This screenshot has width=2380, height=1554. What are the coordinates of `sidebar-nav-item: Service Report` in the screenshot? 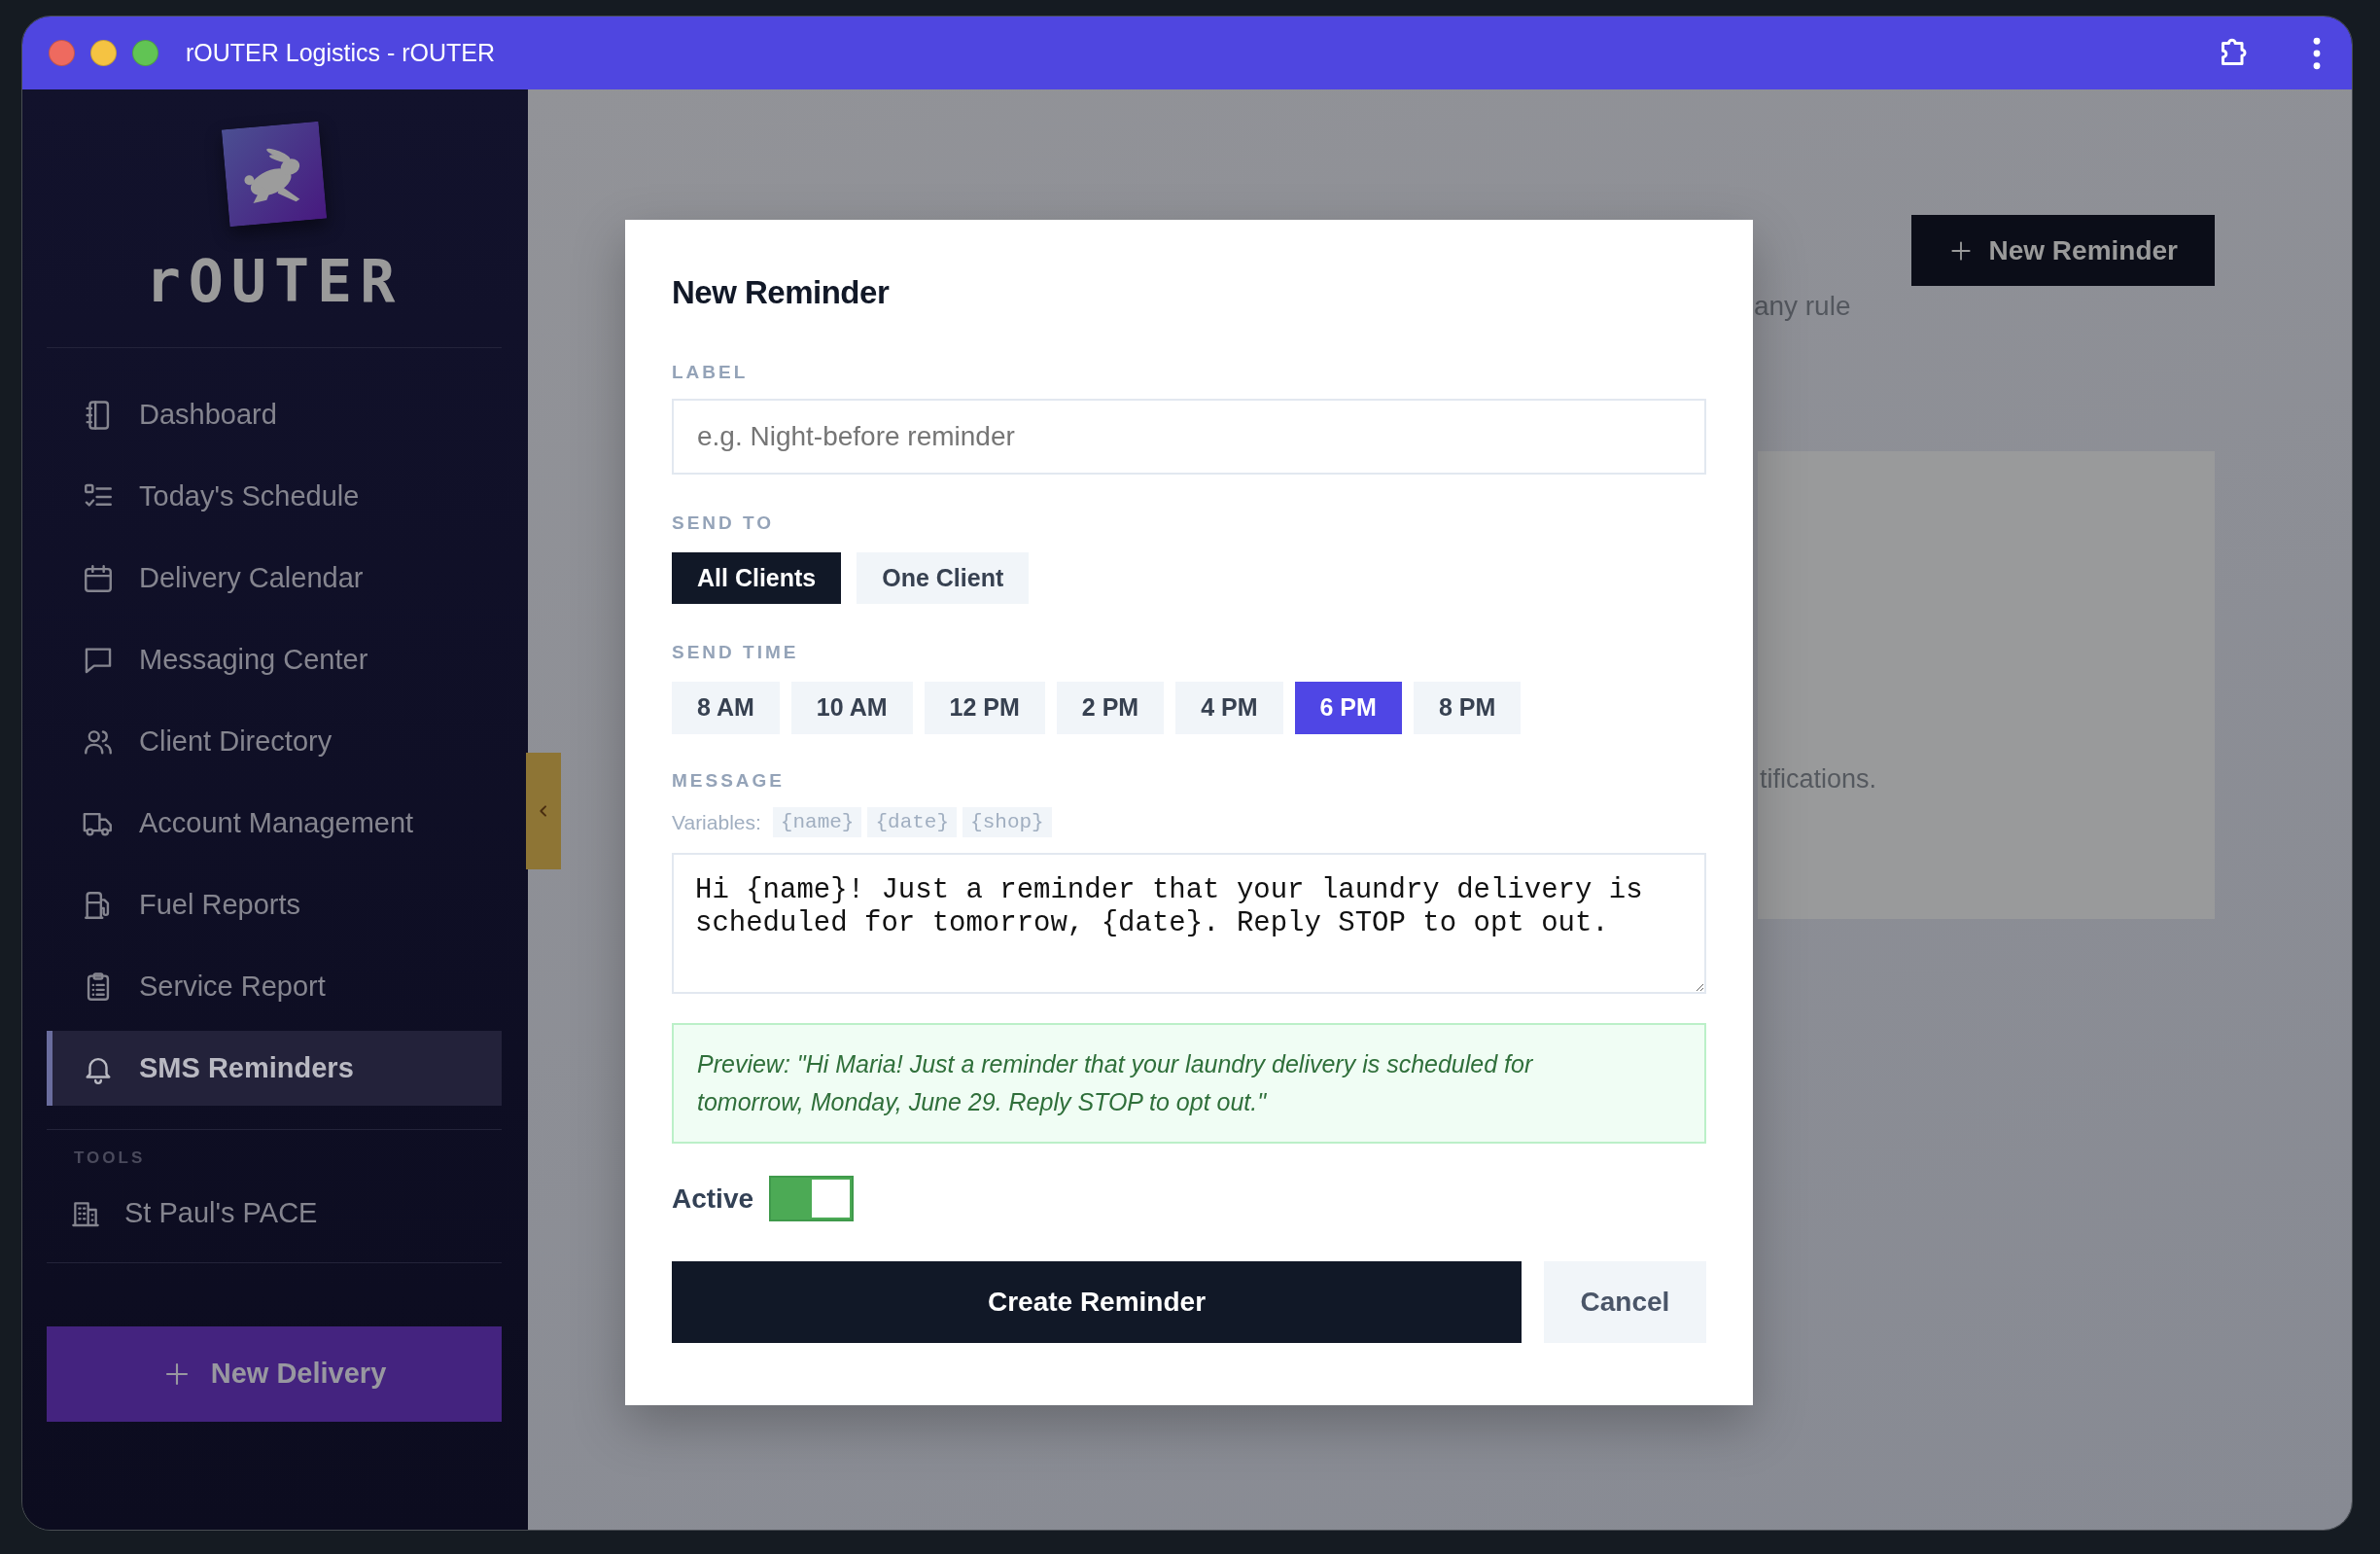 It's located at (274, 986).